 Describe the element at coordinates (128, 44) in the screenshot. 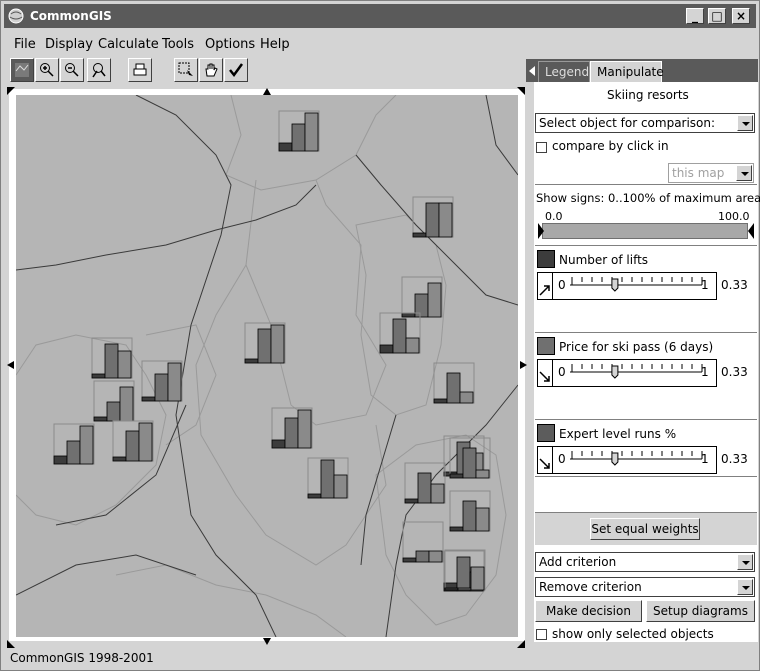

I see `menu-calculate: Calculate` at that location.